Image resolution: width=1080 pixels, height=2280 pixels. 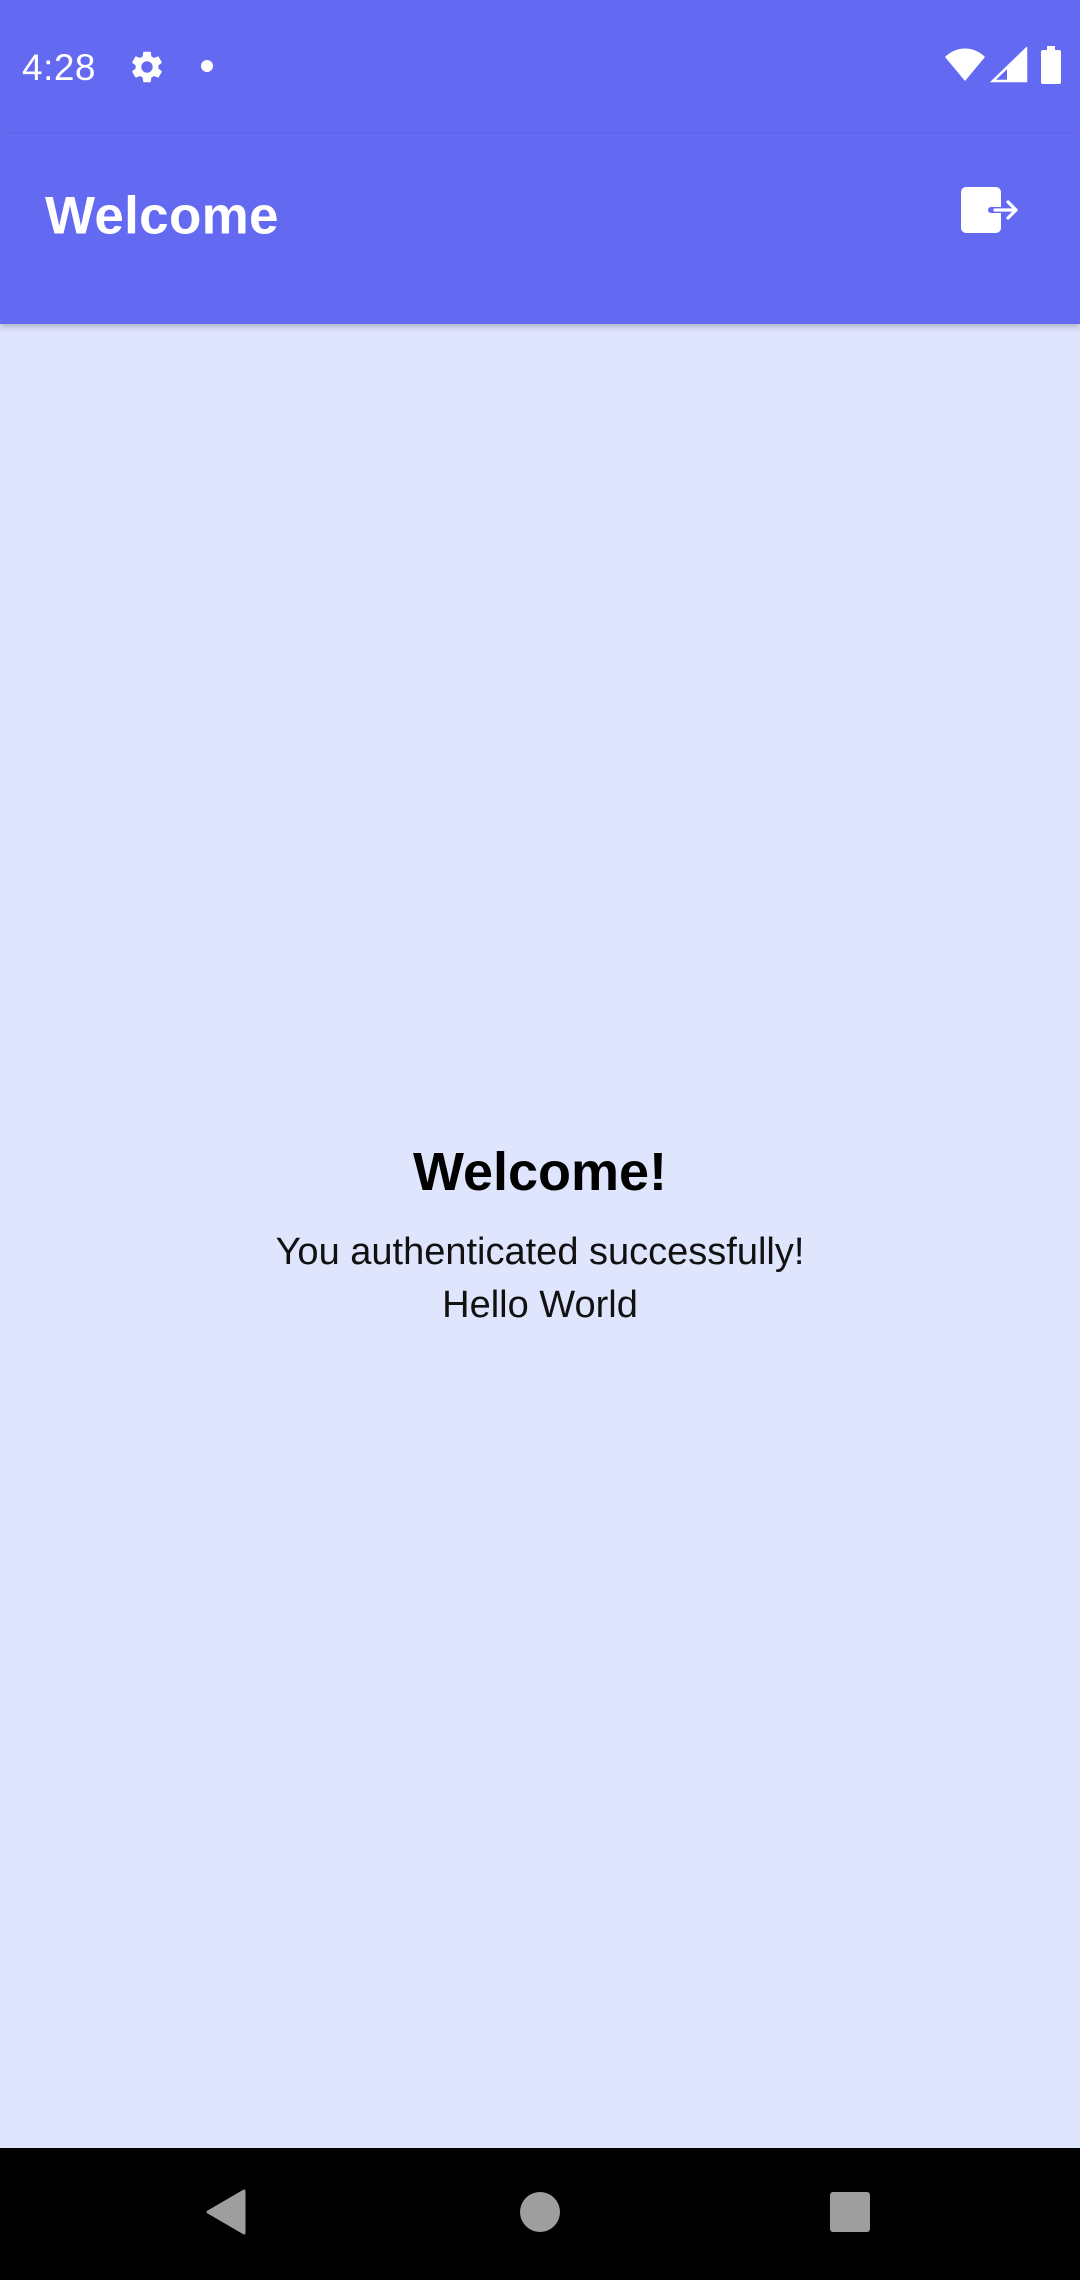 I want to click on nav-recents-button, so click(x=850, y=2214).